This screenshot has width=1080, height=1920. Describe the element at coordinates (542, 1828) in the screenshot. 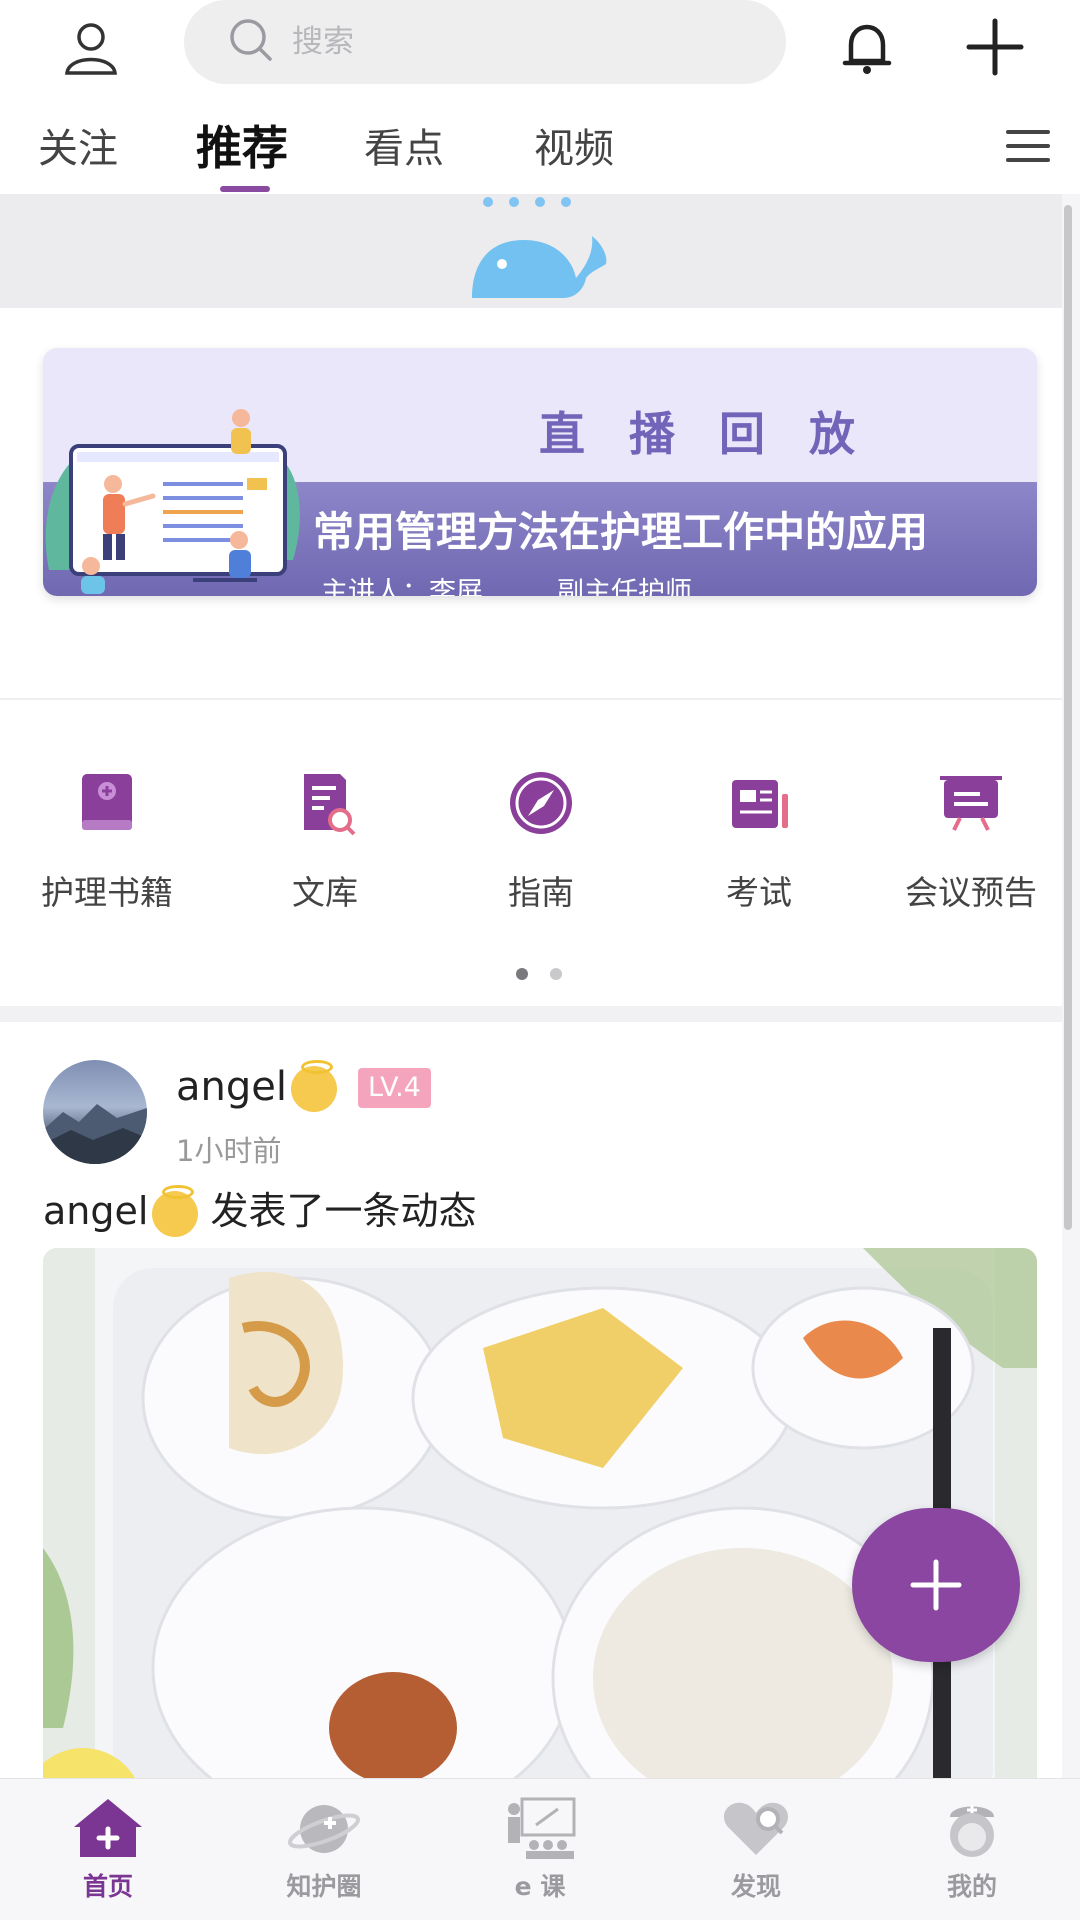

I see `classroom-icon` at that location.